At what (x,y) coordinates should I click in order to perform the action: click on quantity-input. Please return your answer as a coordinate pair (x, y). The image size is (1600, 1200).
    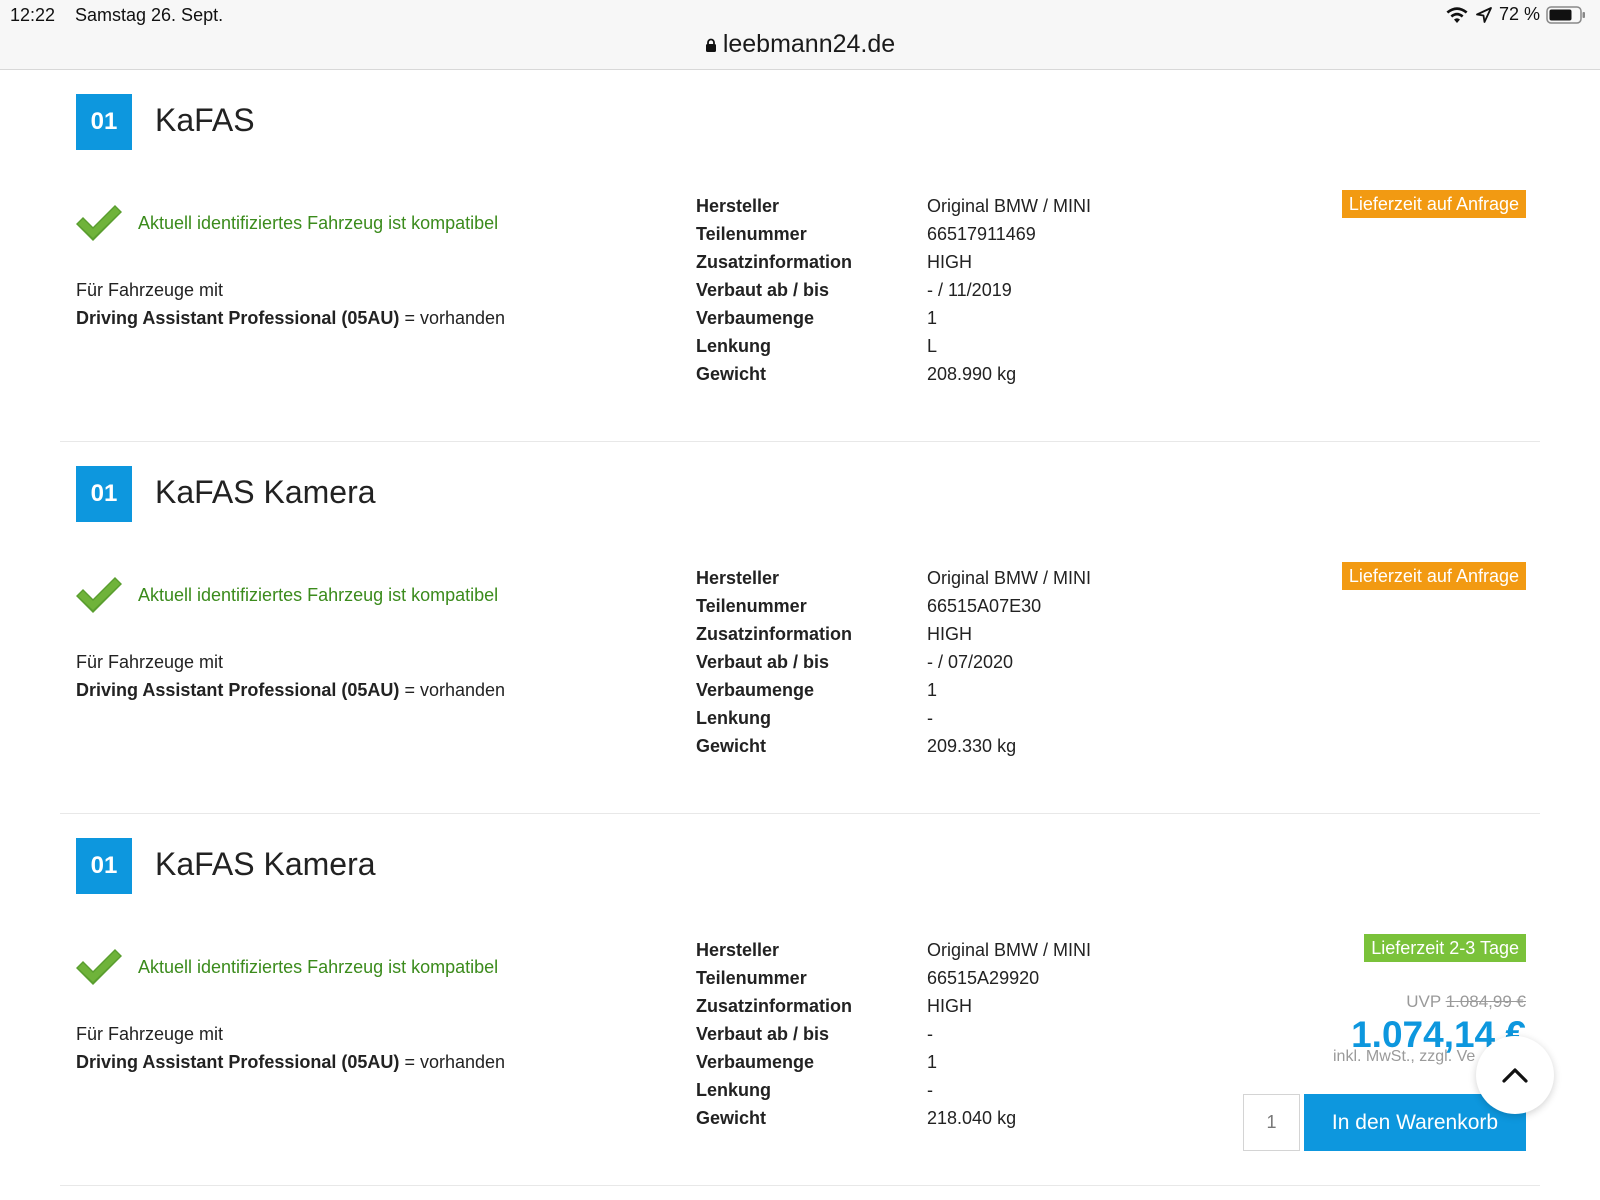
    Looking at the image, I should click on (1271, 1122).